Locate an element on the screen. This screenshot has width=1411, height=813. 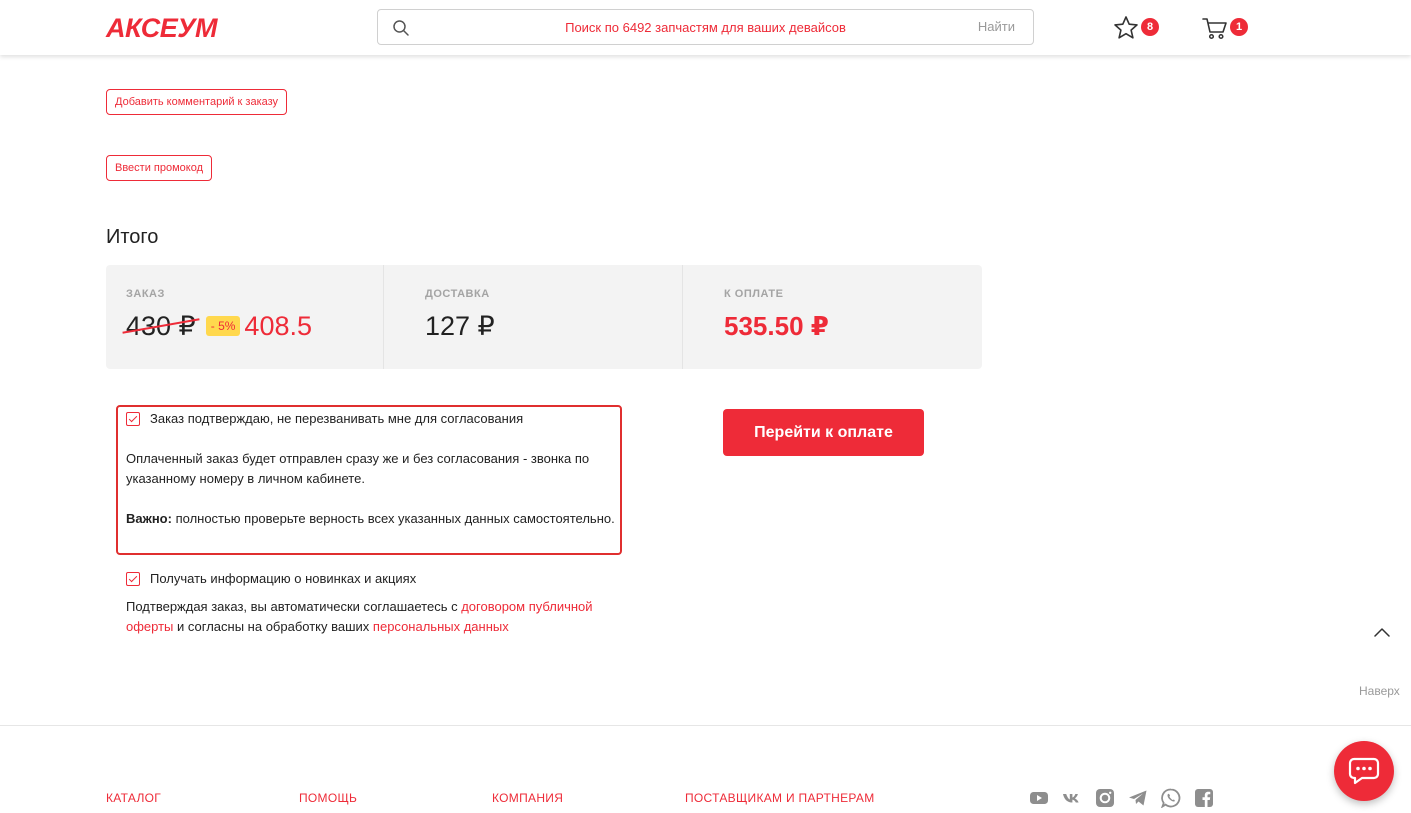
old-price: 430 ₽ is located at coordinates (161, 326).